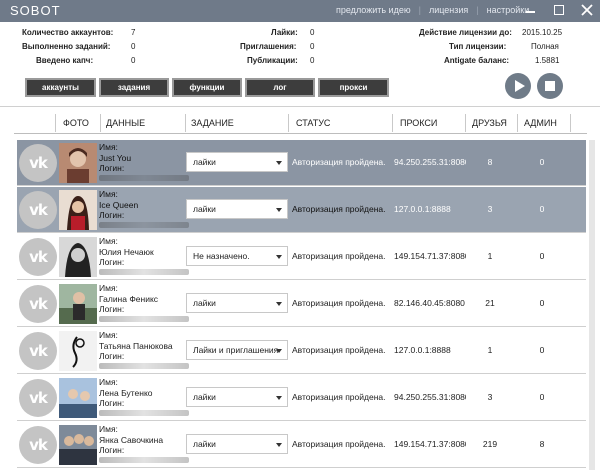 The height and width of the screenshot is (475, 600). What do you see at coordinates (60, 87) in the screenshot?
I see `tab-accounts: аккаунты` at bounding box center [60, 87].